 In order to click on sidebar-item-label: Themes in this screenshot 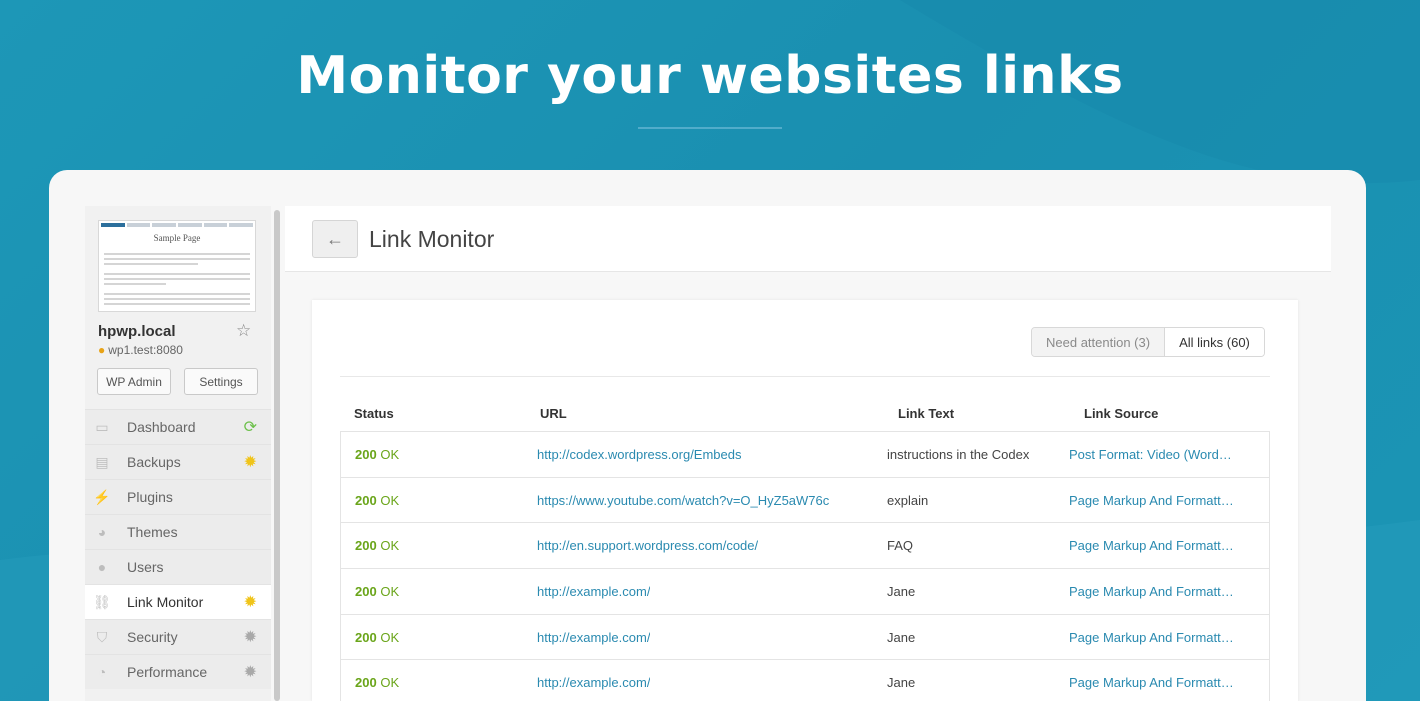, I will do `click(152, 532)`.